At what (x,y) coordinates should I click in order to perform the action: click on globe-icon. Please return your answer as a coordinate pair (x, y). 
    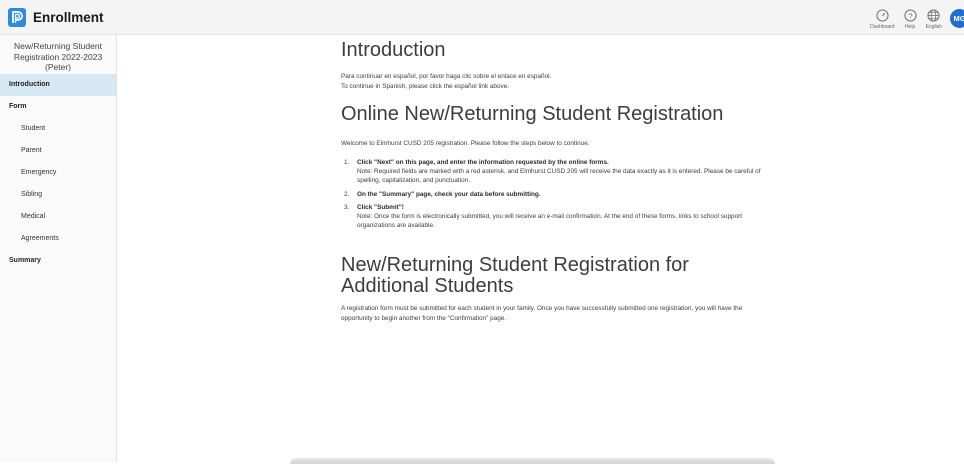
    Looking at the image, I should click on (933, 15).